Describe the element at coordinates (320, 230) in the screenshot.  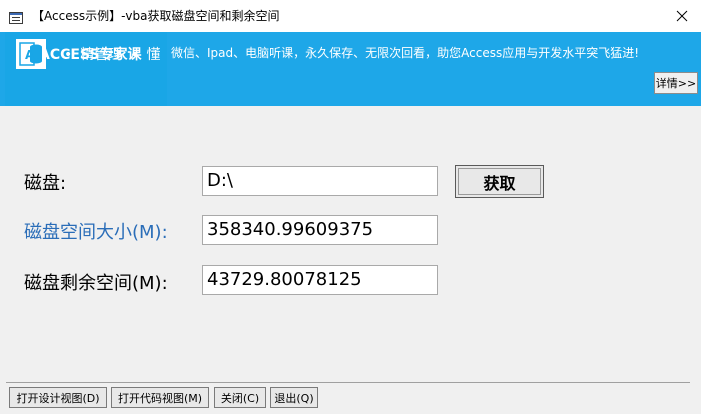
I see `disk-size-field: 358340.99609375` at that location.